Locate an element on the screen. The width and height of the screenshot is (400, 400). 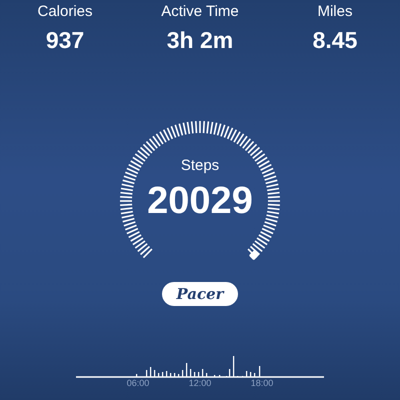
stat-label: Calories is located at coordinates (65, 12).